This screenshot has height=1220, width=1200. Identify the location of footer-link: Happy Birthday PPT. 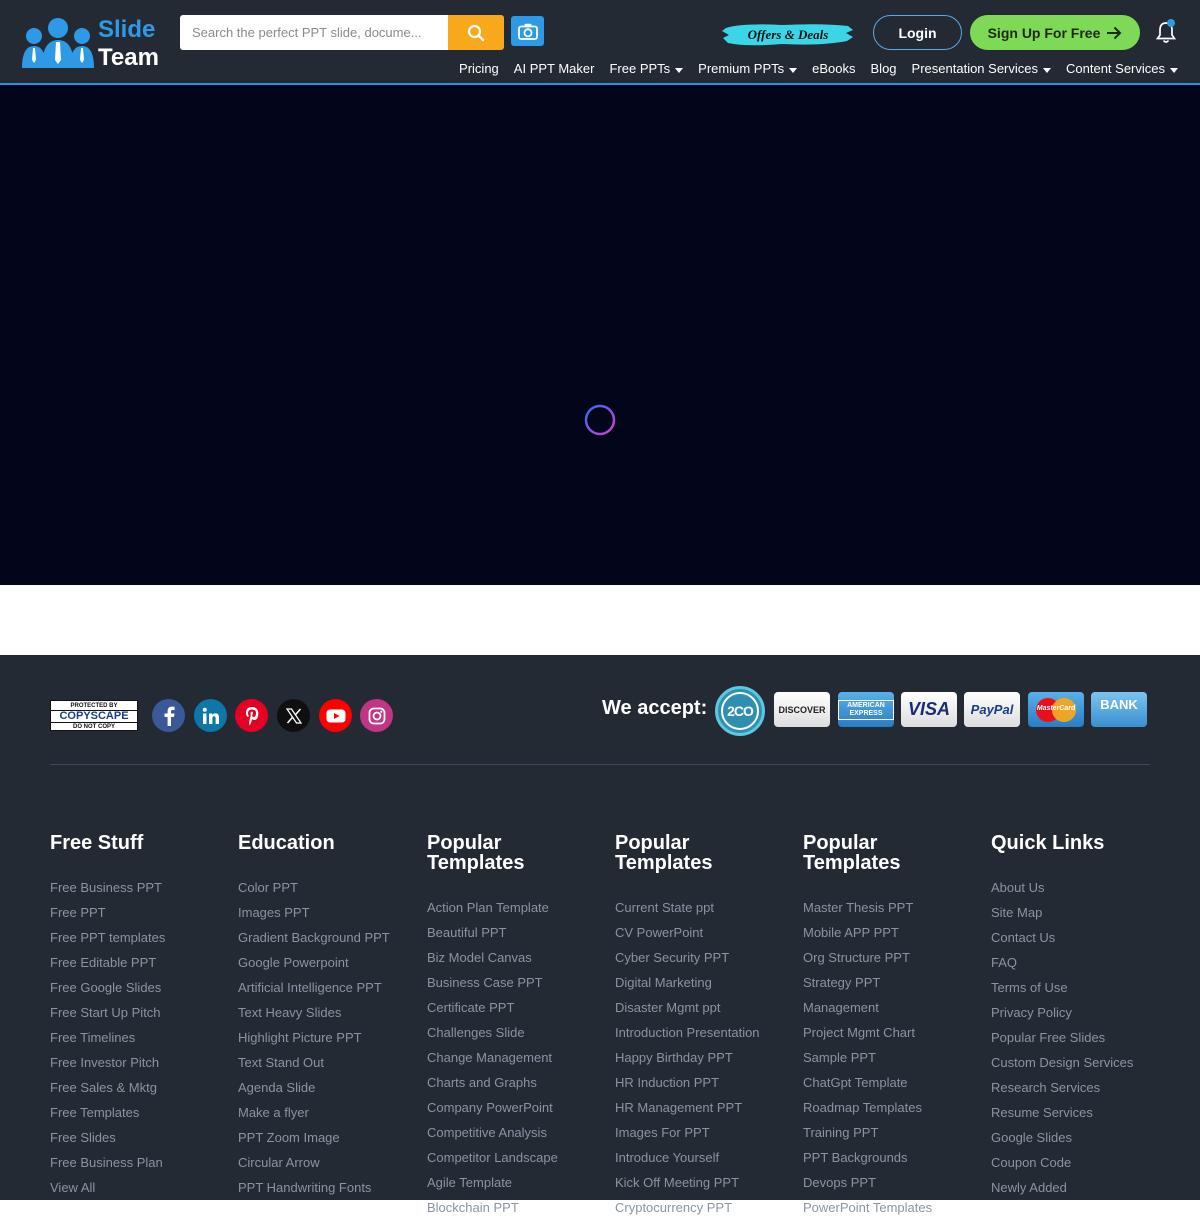
(705, 1057).